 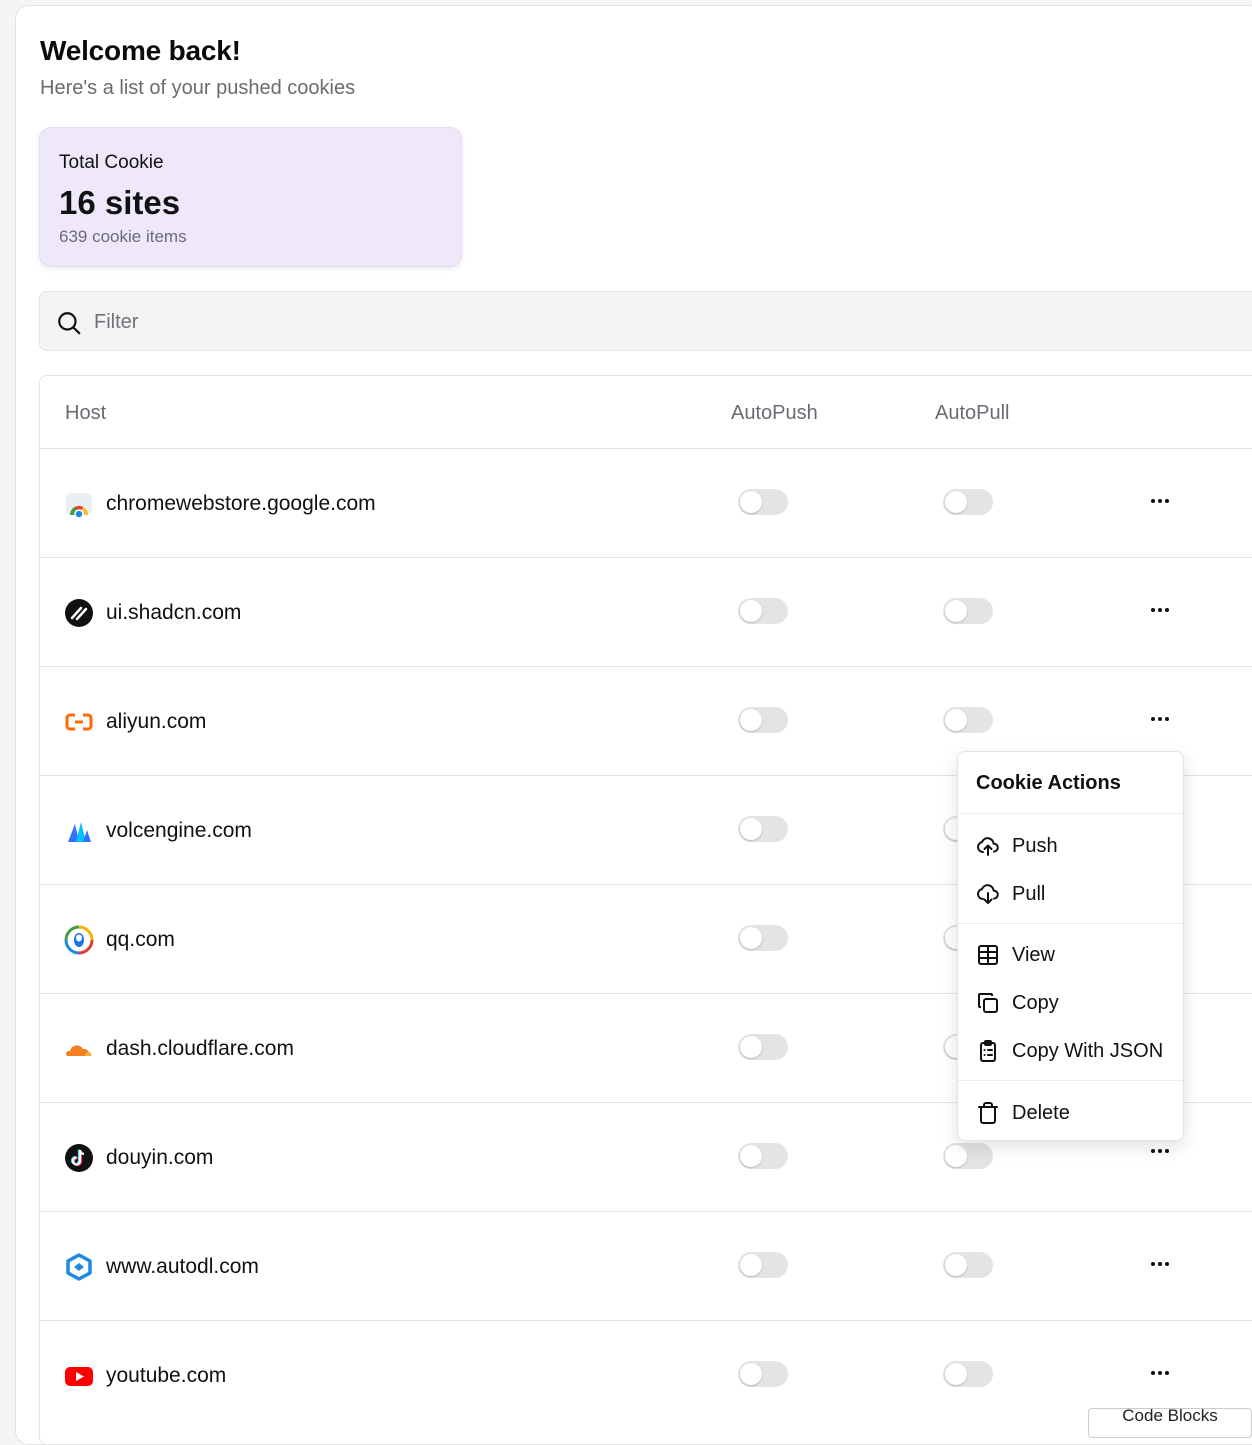 I want to click on host-name: aliyun.com, so click(x=156, y=722).